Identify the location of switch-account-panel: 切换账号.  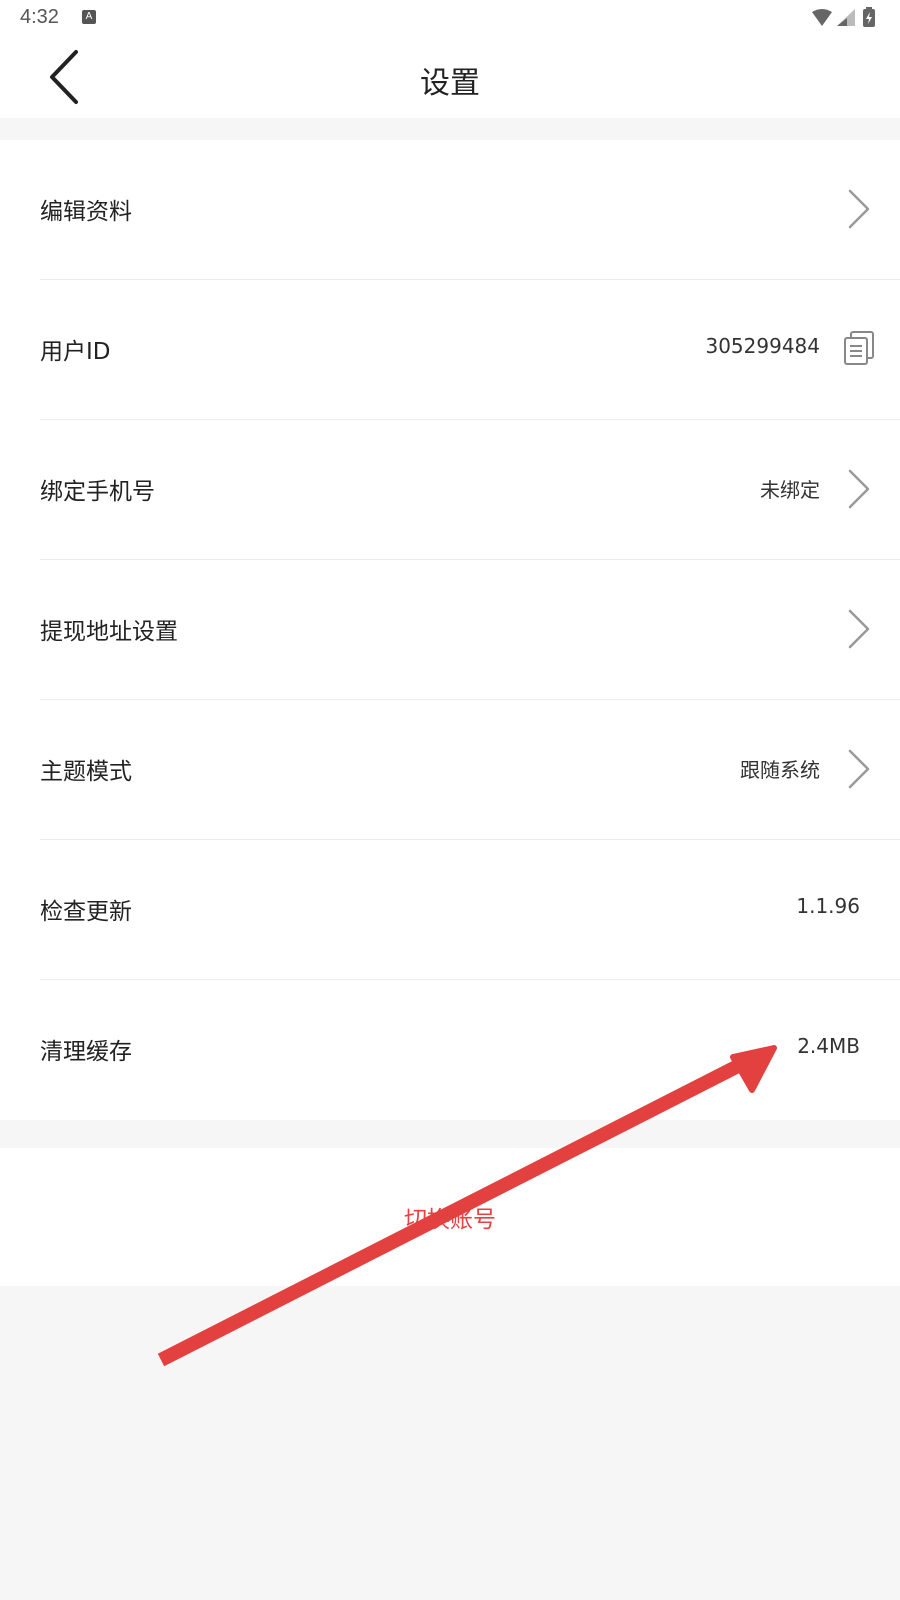
(450, 1217).